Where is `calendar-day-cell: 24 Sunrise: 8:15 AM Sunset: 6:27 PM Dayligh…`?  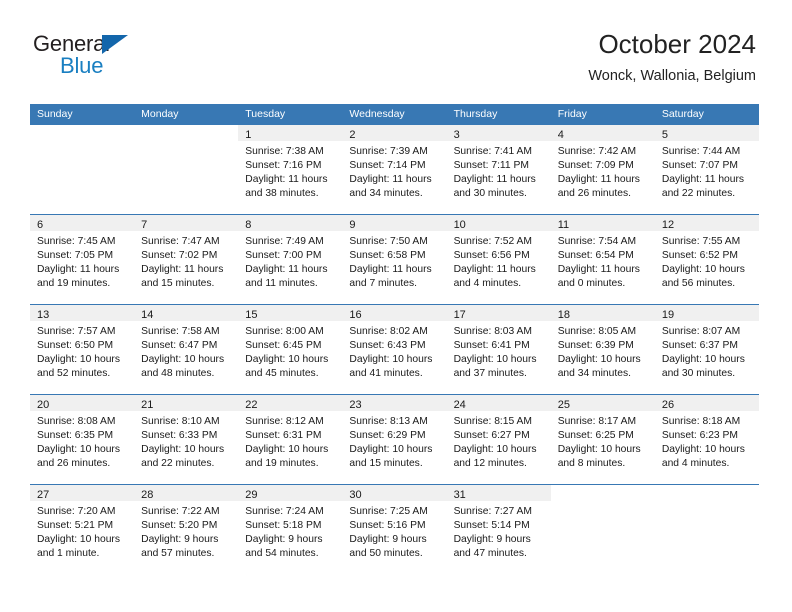 calendar-day-cell: 24 Sunrise: 8:15 AM Sunset: 6:27 PM Dayligh… is located at coordinates (498, 439).